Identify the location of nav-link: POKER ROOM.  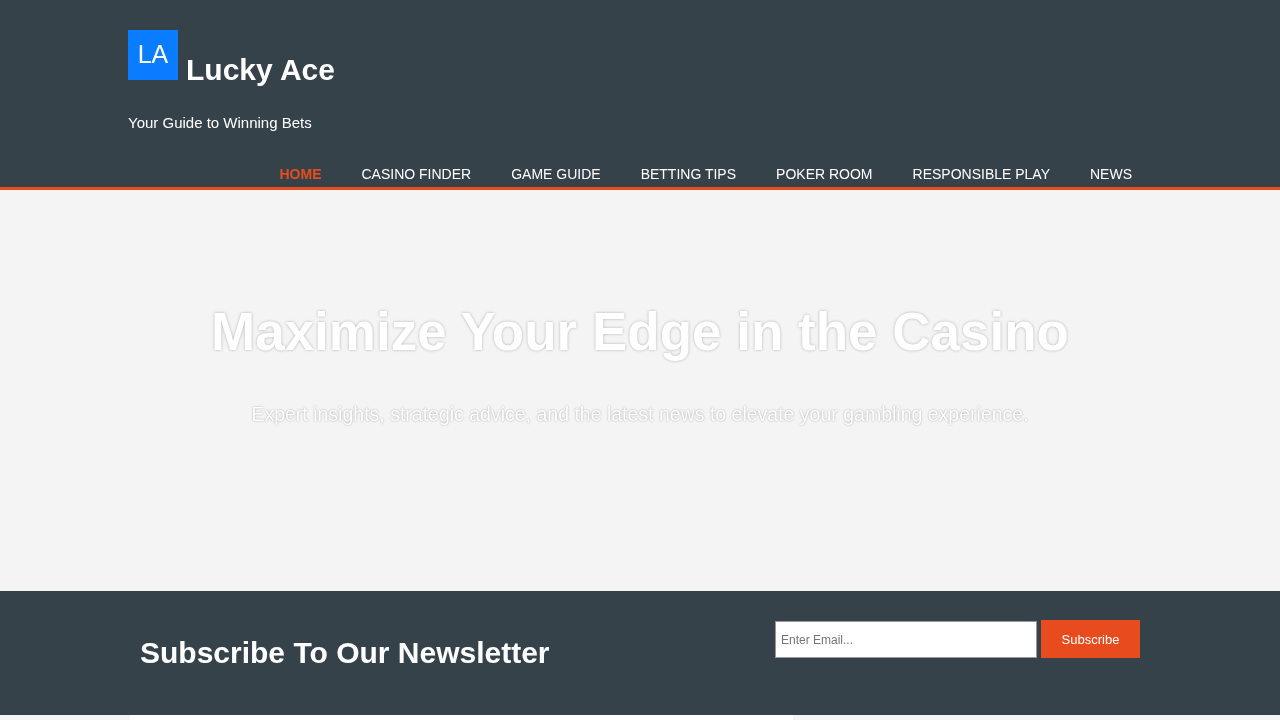
(824, 176).